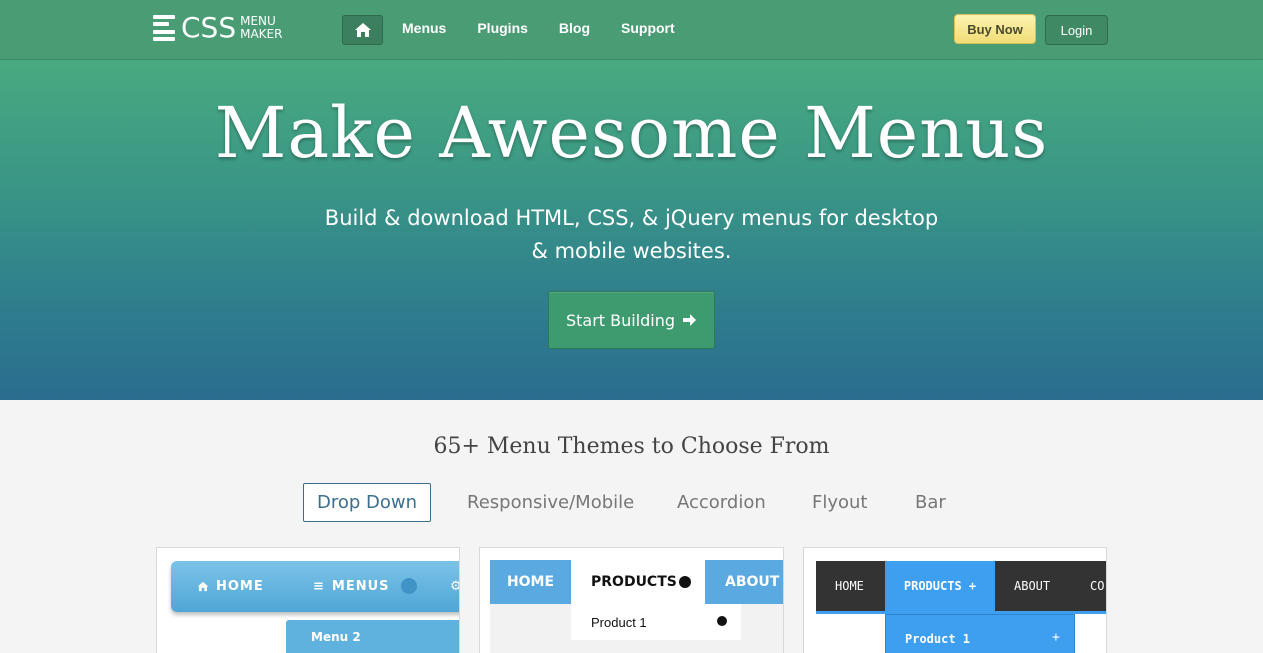  I want to click on nav-home-button, so click(362, 30).